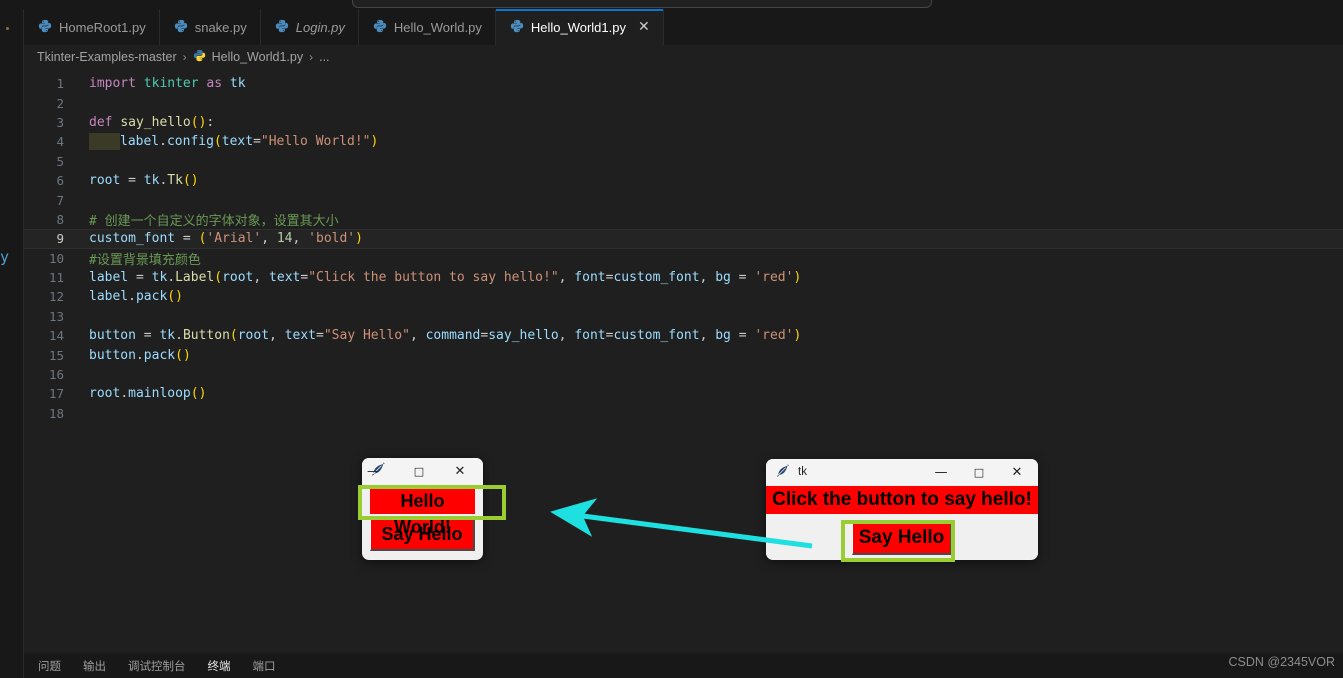 The width and height of the screenshot is (1343, 678). I want to click on code-line-18: 18, so click(683, 413).